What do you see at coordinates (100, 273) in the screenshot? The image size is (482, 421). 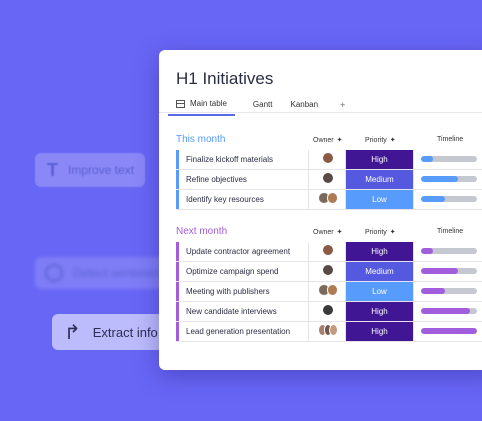 I see `detect-sentiment-chip: Detect sentiment` at bounding box center [100, 273].